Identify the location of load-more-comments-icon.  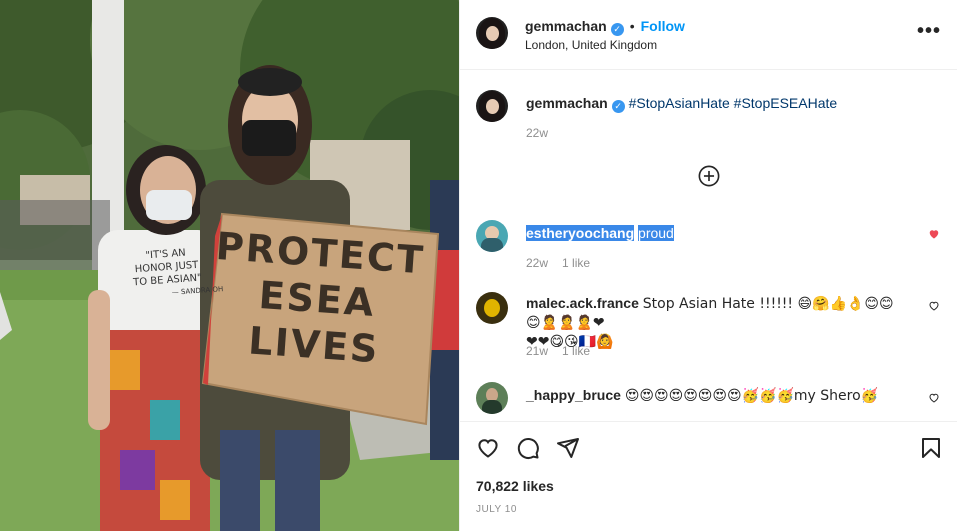
(709, 176).